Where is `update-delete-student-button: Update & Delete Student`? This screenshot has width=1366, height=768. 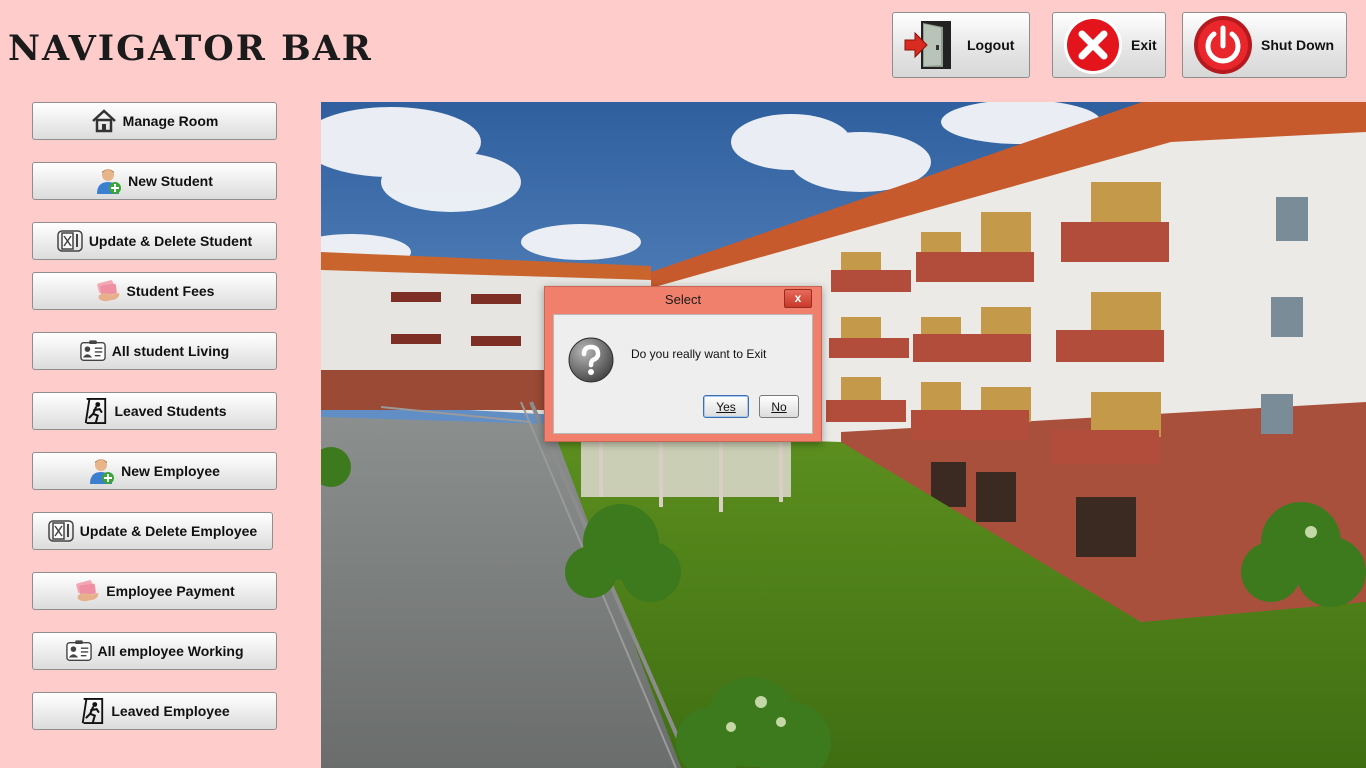
update-delete-student-button: Update & Delete Student is located at coordinates (154, 241).